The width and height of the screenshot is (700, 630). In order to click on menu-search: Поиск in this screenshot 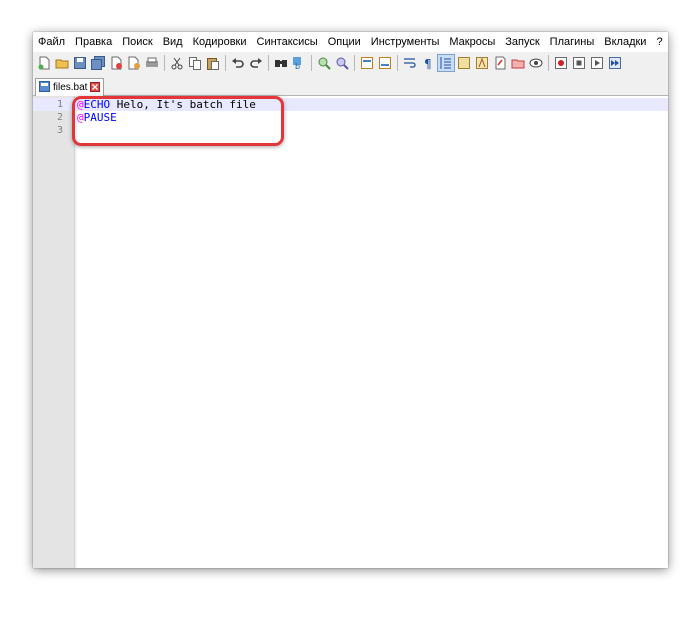, I will do `click(137, 42)`.